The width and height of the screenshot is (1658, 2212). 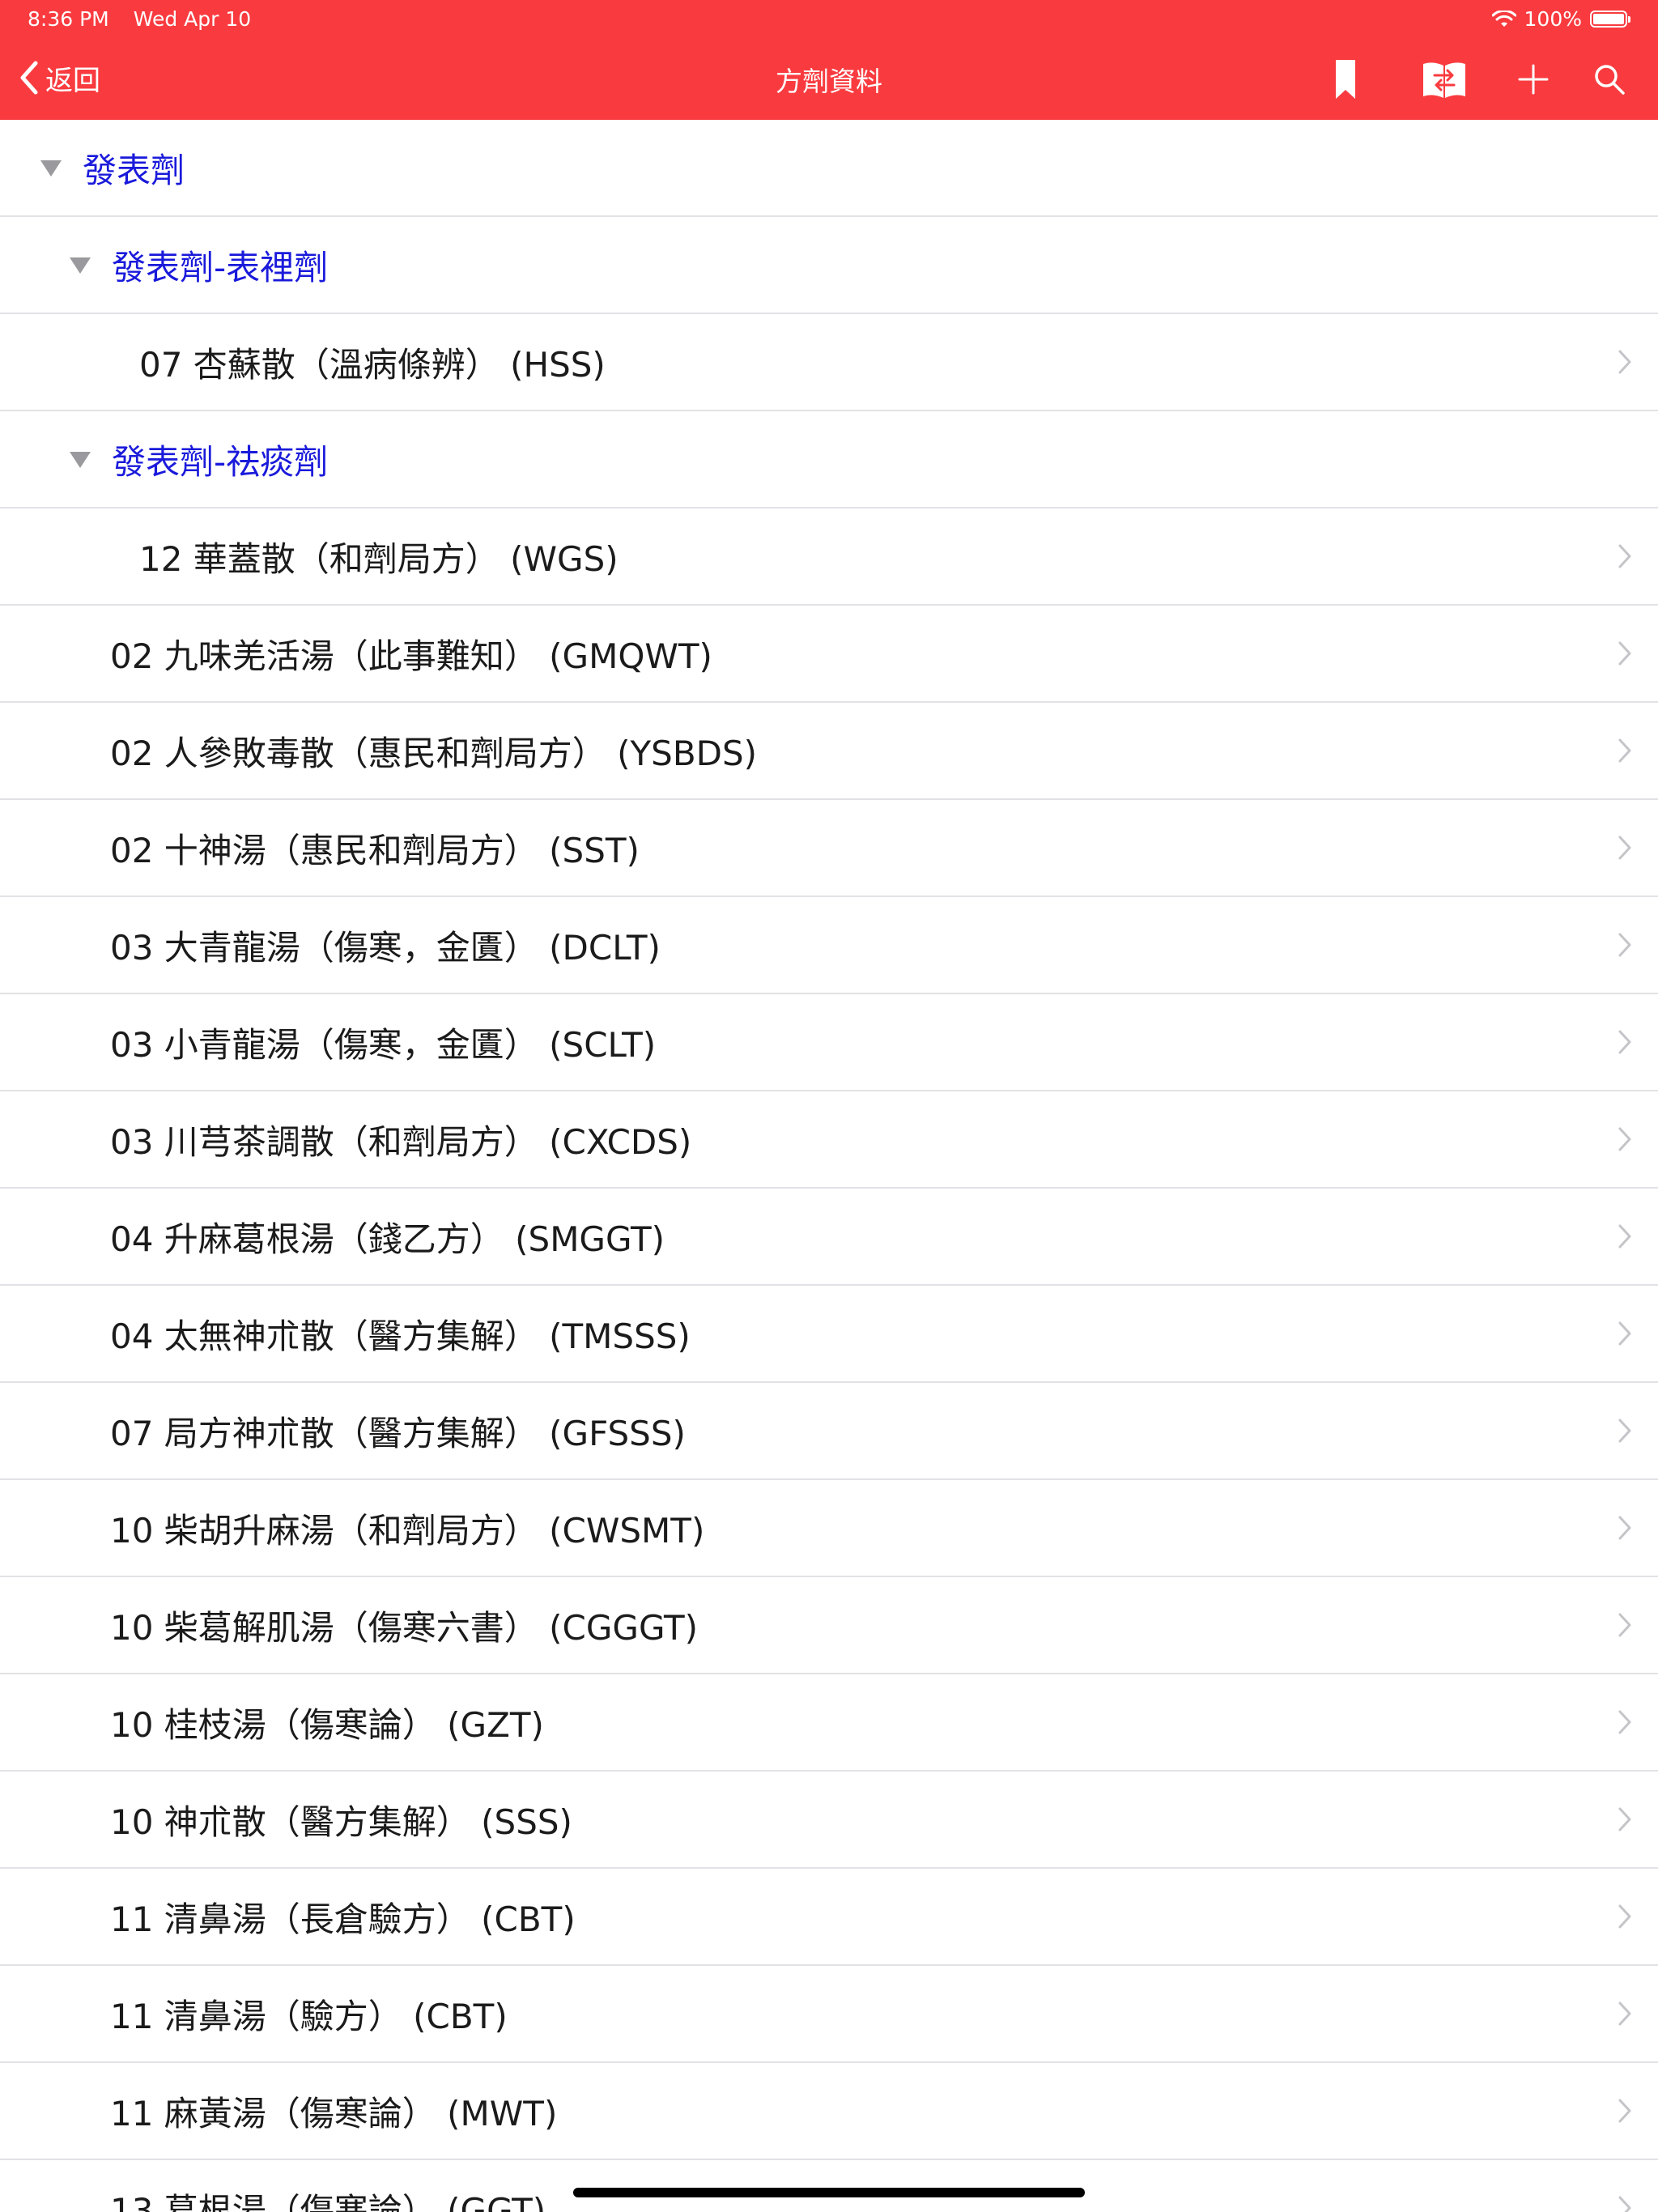 What do you see at coordinates (829, 557) in the screenshot?
I see `list-item: 12 華蓋散（和劑局方） (WGS)` at bounding box center [829, 557].